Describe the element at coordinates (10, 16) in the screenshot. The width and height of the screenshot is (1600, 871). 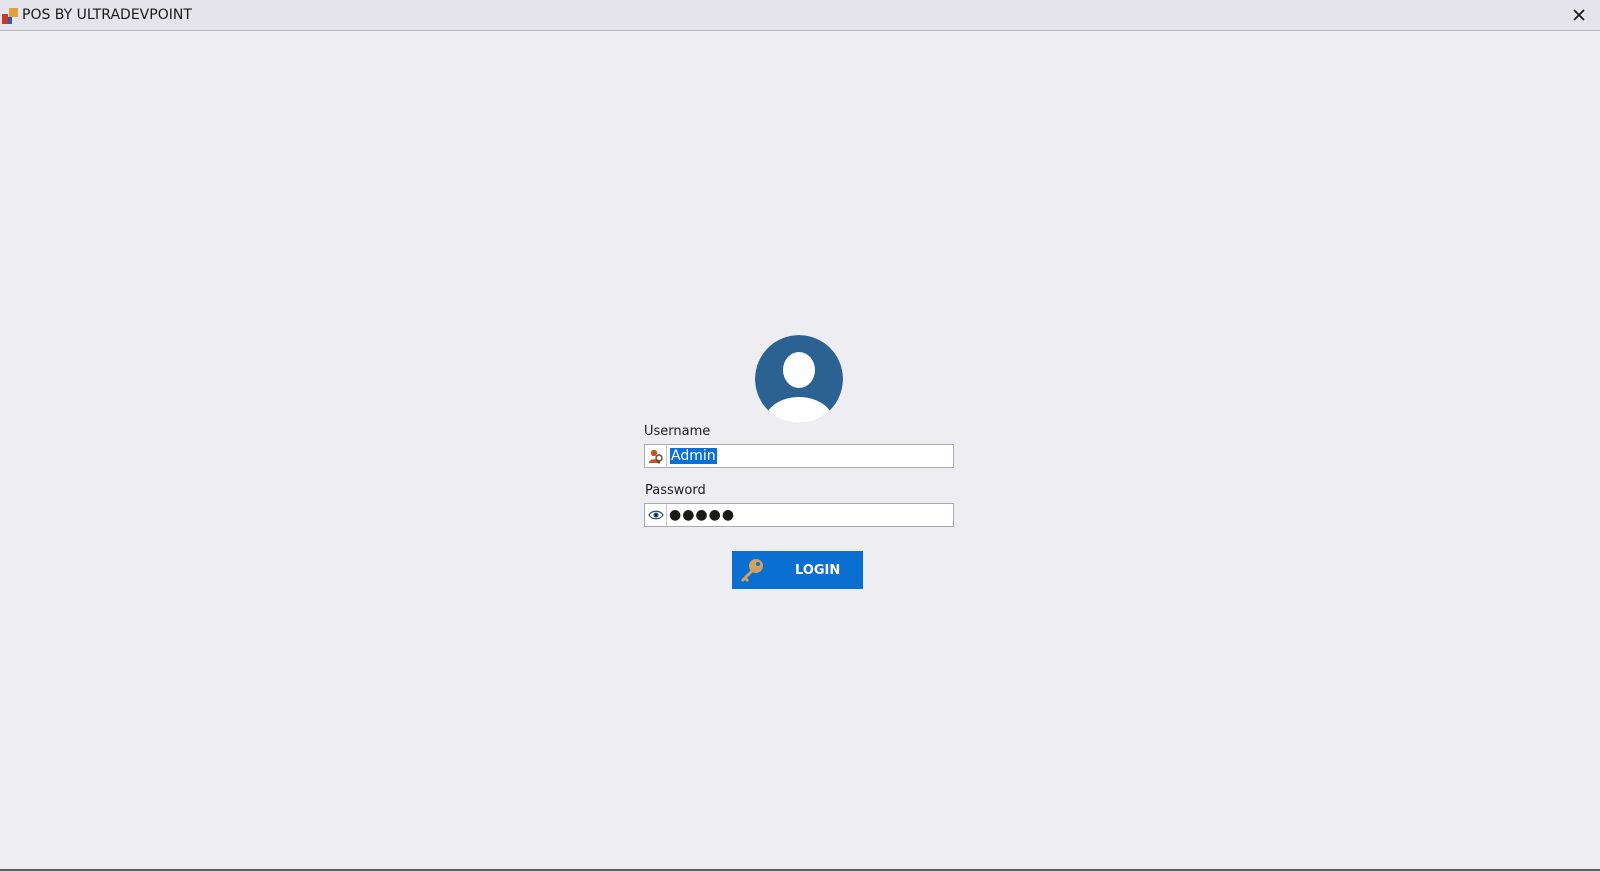
I see `app-logo-icon` at that location.